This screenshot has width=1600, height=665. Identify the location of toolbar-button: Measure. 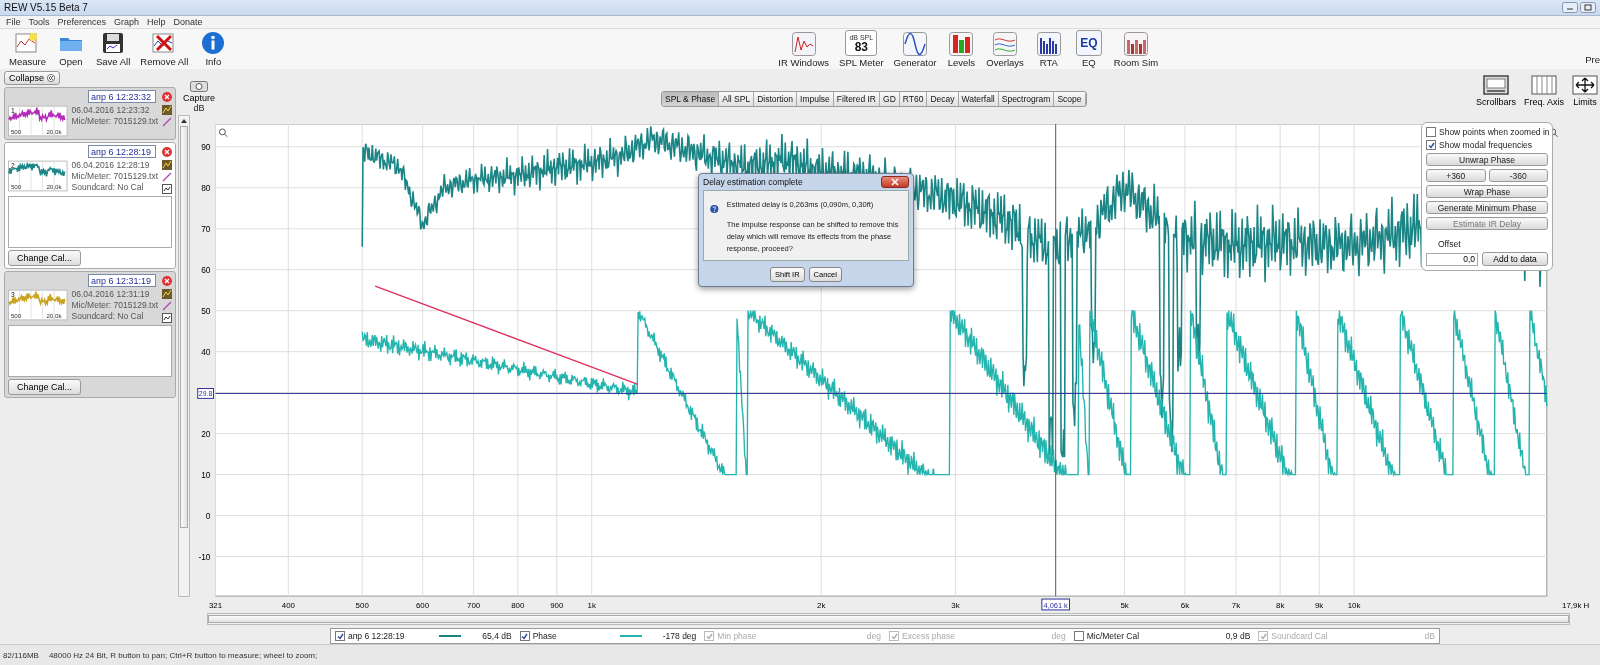
(27, 49).